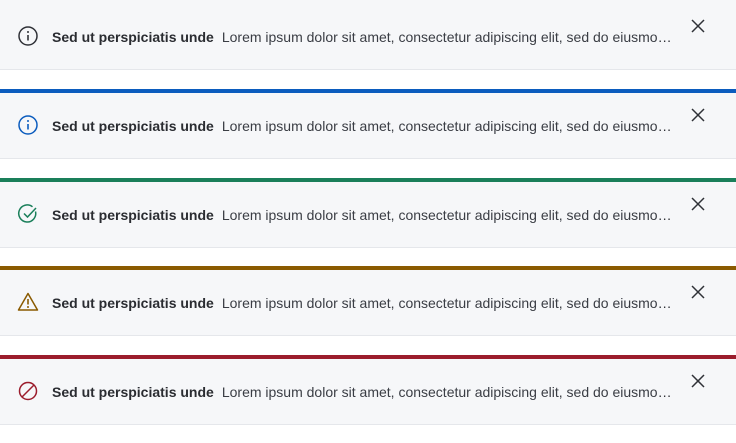 This screenshot has width=736, height=443. I want to click on warning-triangle-icon, so click(28, 301).